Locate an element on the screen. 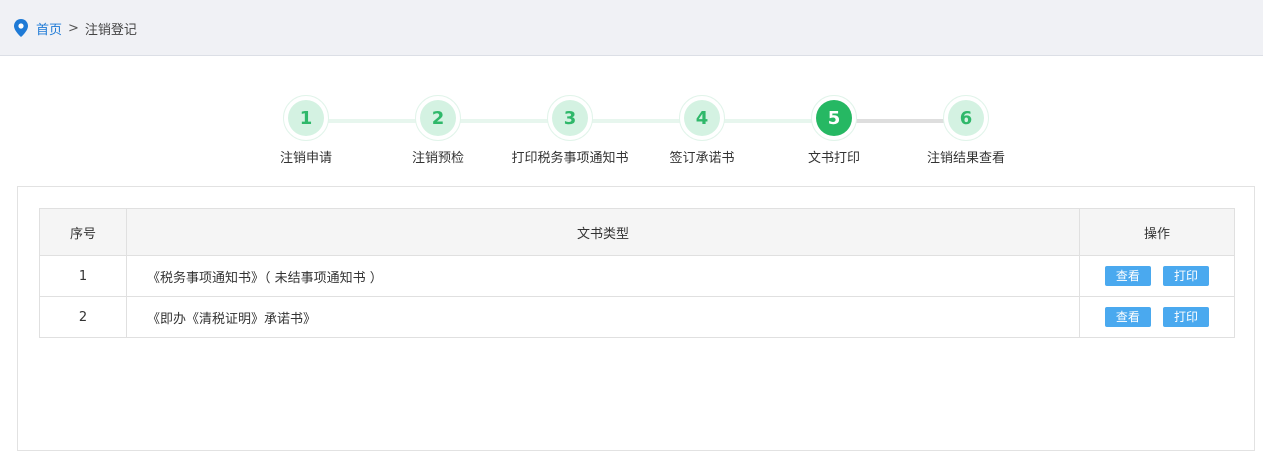 The height and width of the screenshot is (451, 1263). step-5: 5 文书打印 is located at coordinates (834, 130).